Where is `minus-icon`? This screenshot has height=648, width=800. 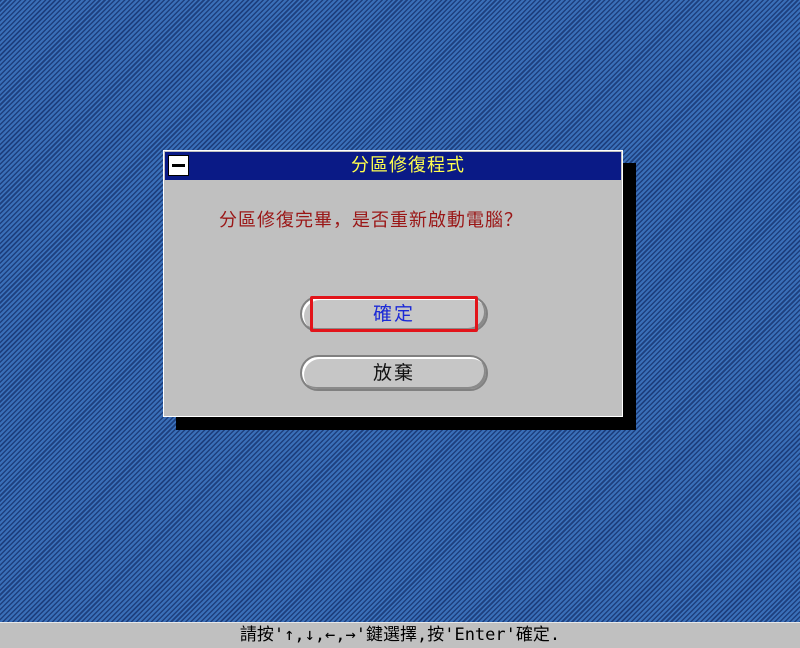 minus-icon is located at coordinates (178, 165).